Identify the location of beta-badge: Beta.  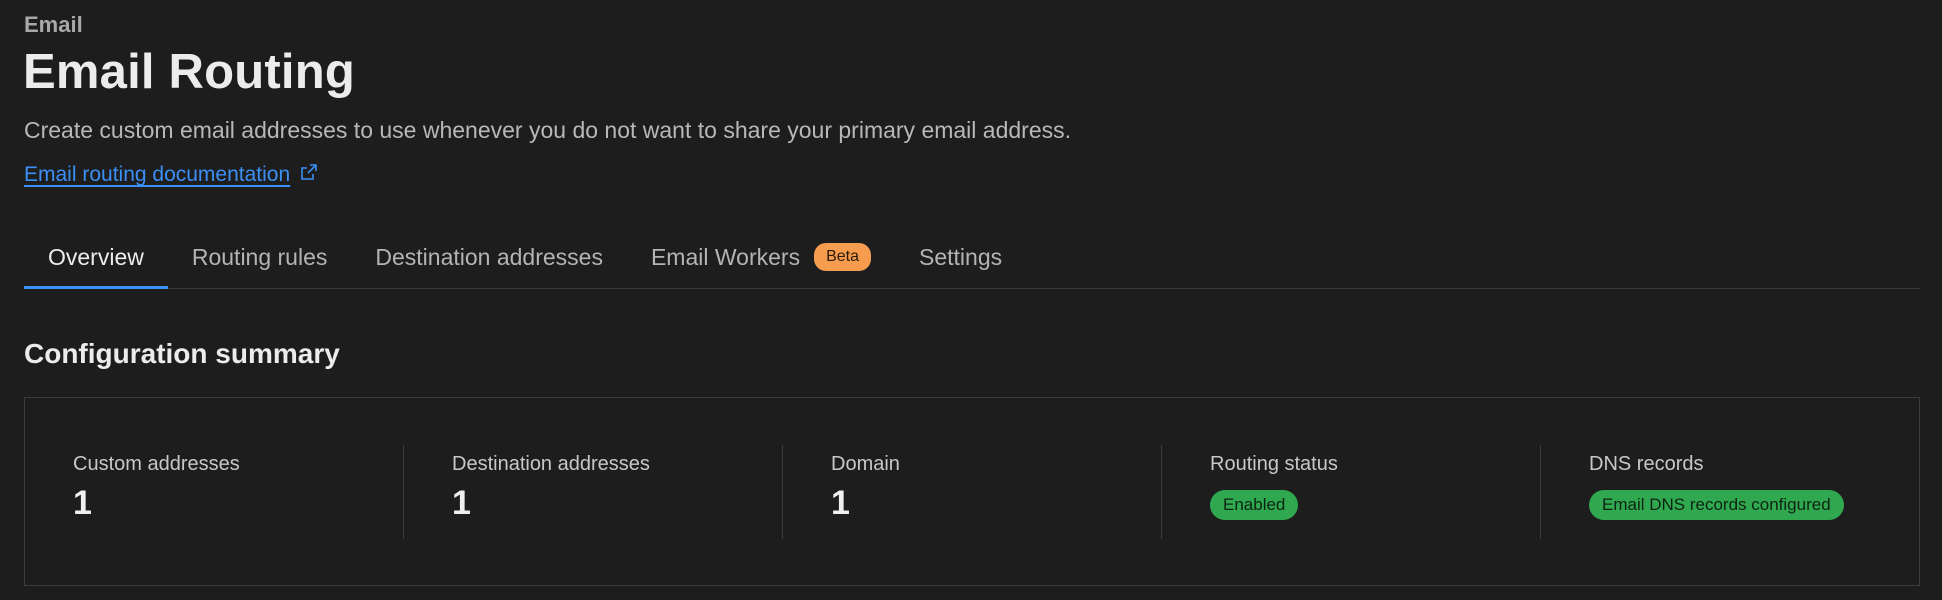
(842, 257).